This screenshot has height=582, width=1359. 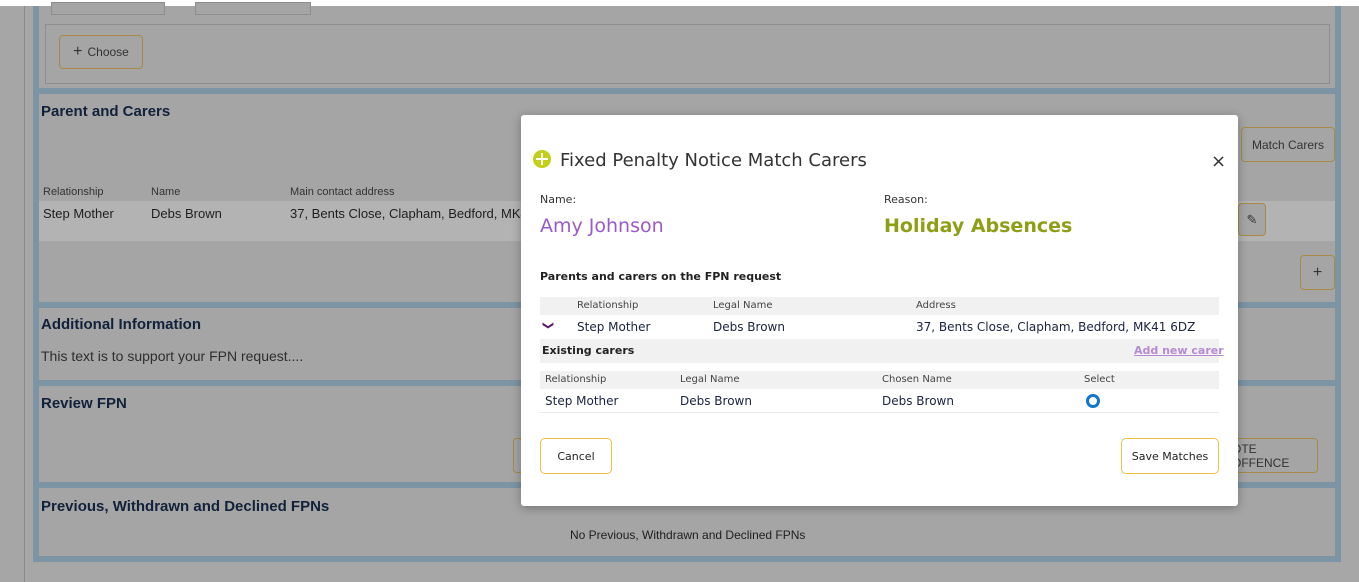 I want to click on save-matches-button: Save Matches, so click(x=1170, y=456).